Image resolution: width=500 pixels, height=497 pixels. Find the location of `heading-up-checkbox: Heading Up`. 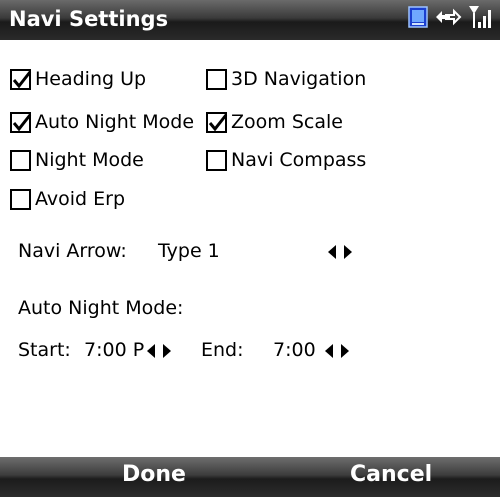

heading-up-checkbox: Heading Up is located at coordinates (78, 79).